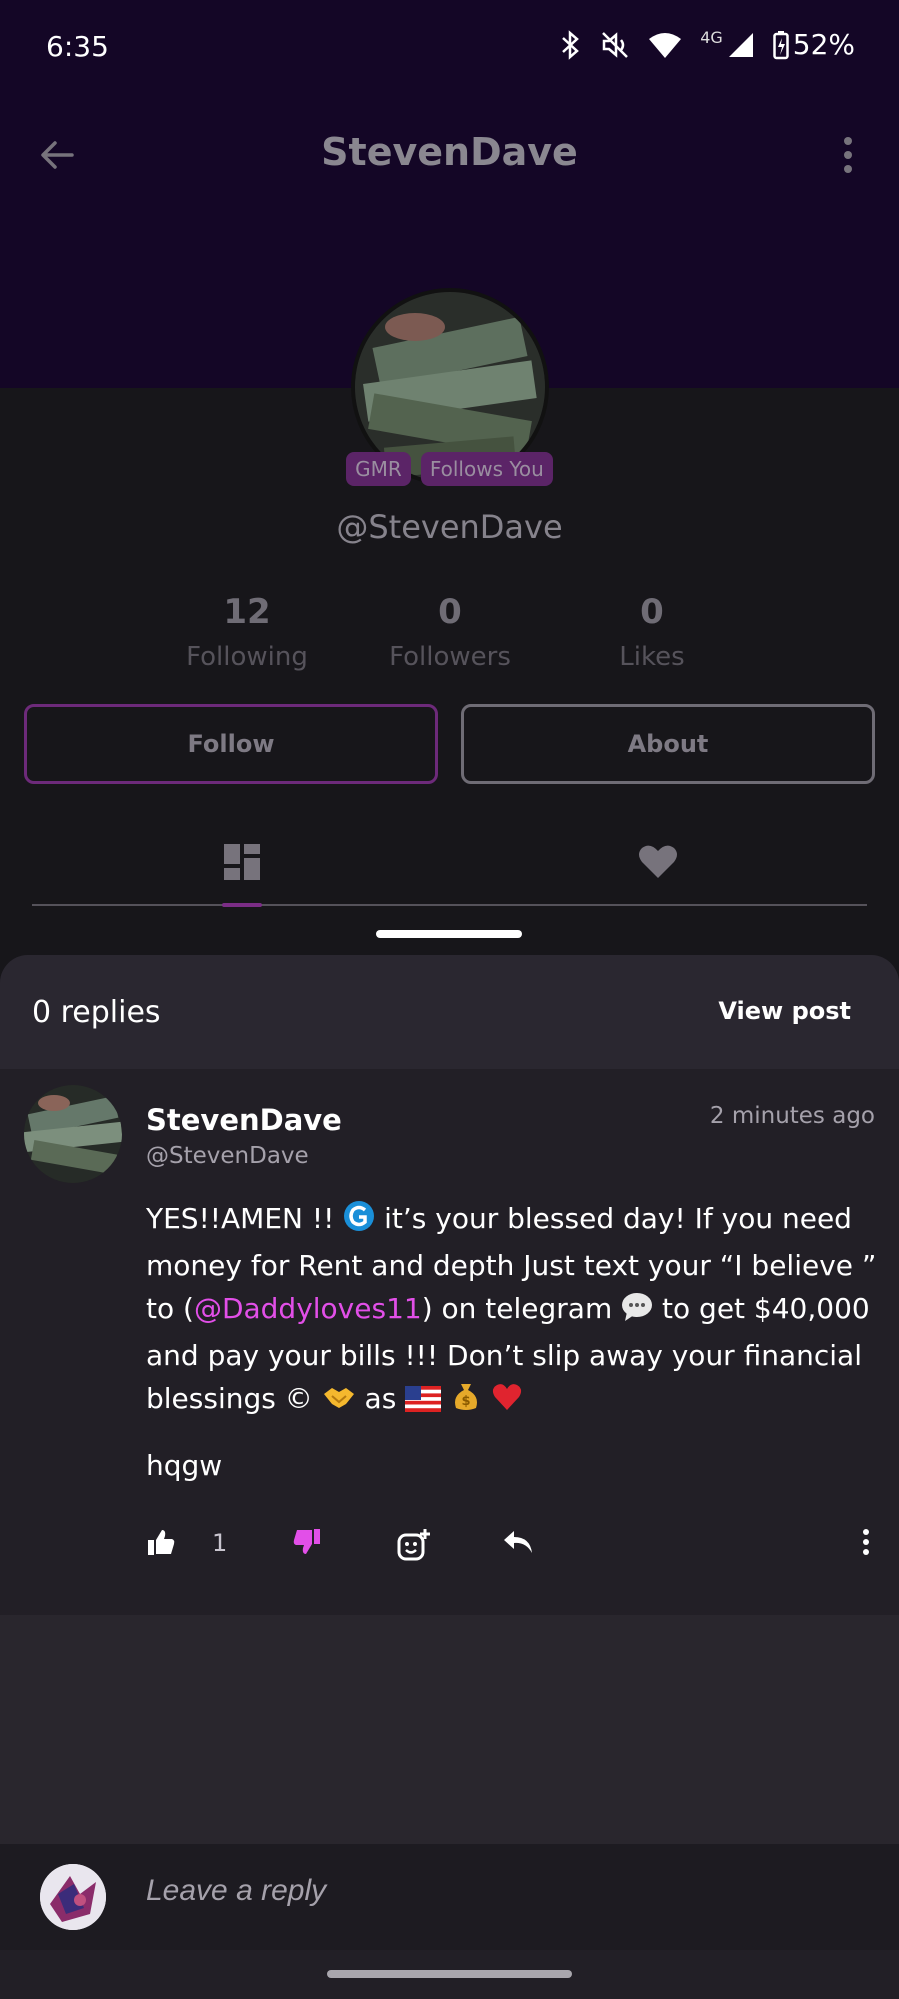 Image resolution: width=899 pixels, height=1999 pixels. What do you see at coordinates (359, 1222) in the screenshot?
I see `g-logo-icon` at bounding box center [359, 1222].